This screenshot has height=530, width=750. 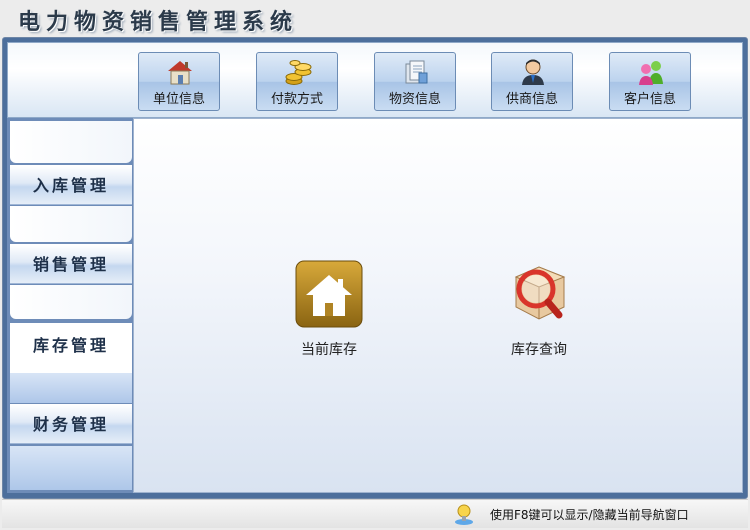 What do you see at coordinates (533, 72) in the screenshot?
I see `person-icon` at bounding box center [533, 72].